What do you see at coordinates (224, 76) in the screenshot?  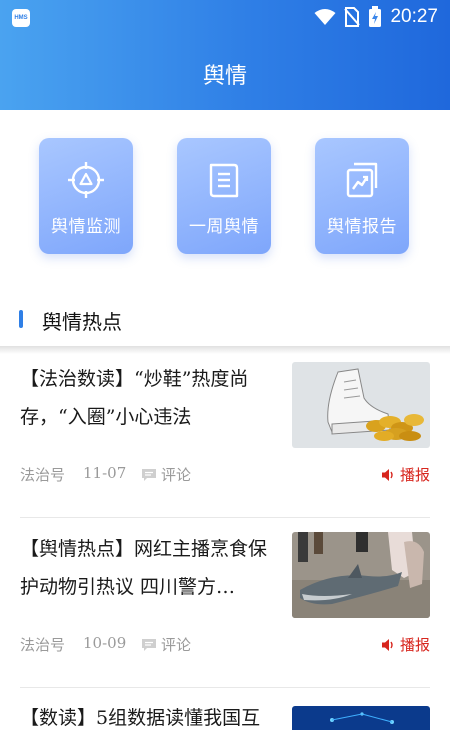 I see `page-title: 舆情` at bounding box center [224, 76].